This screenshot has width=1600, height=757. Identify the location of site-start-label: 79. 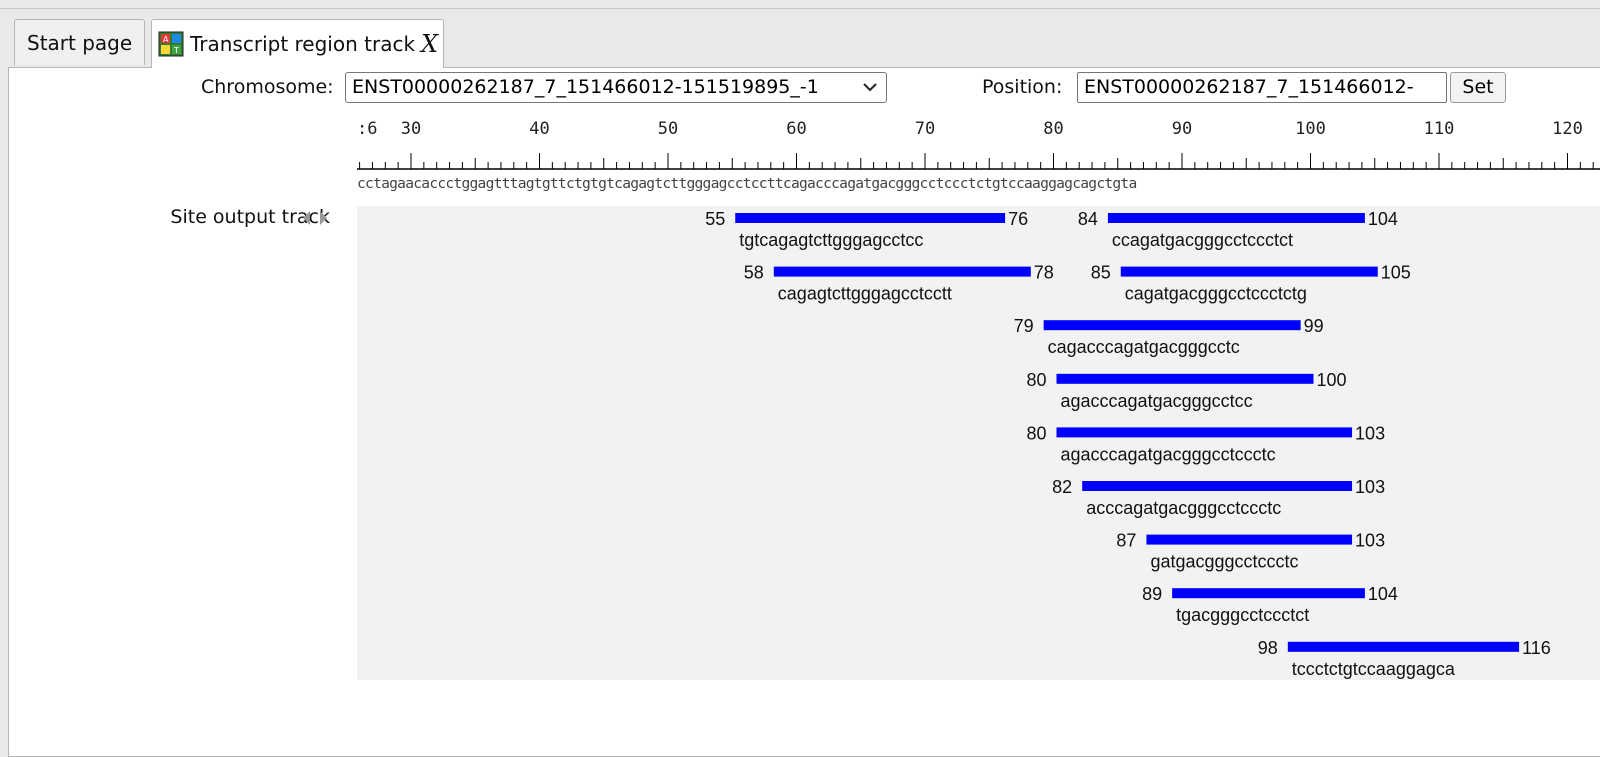
(1024, 326).